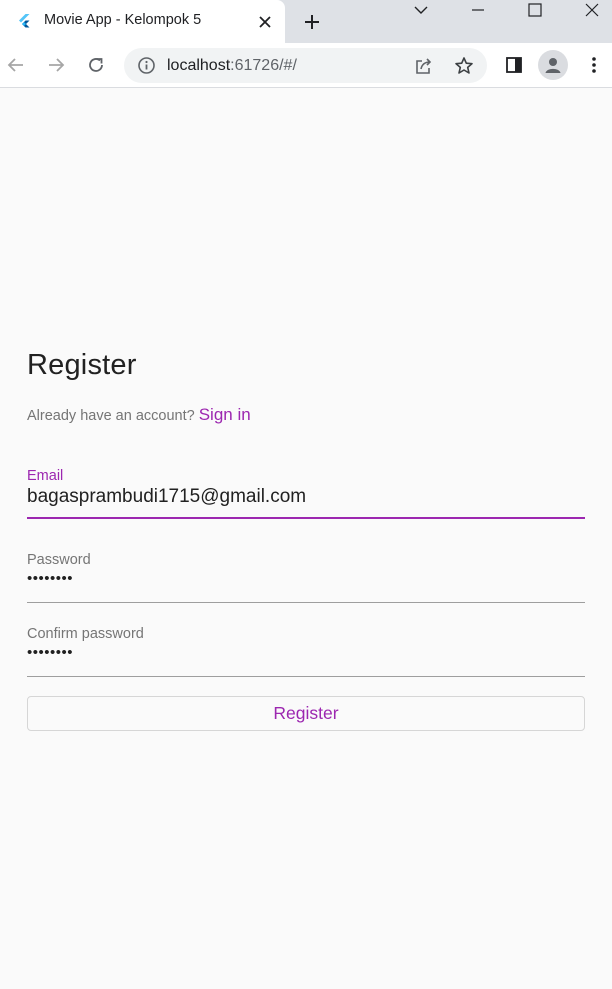  What do you see at coordinates (111, 416) in the screenshot?
I see `signin-prompt-text: Already have an account?` at bounding box center [111, 416].